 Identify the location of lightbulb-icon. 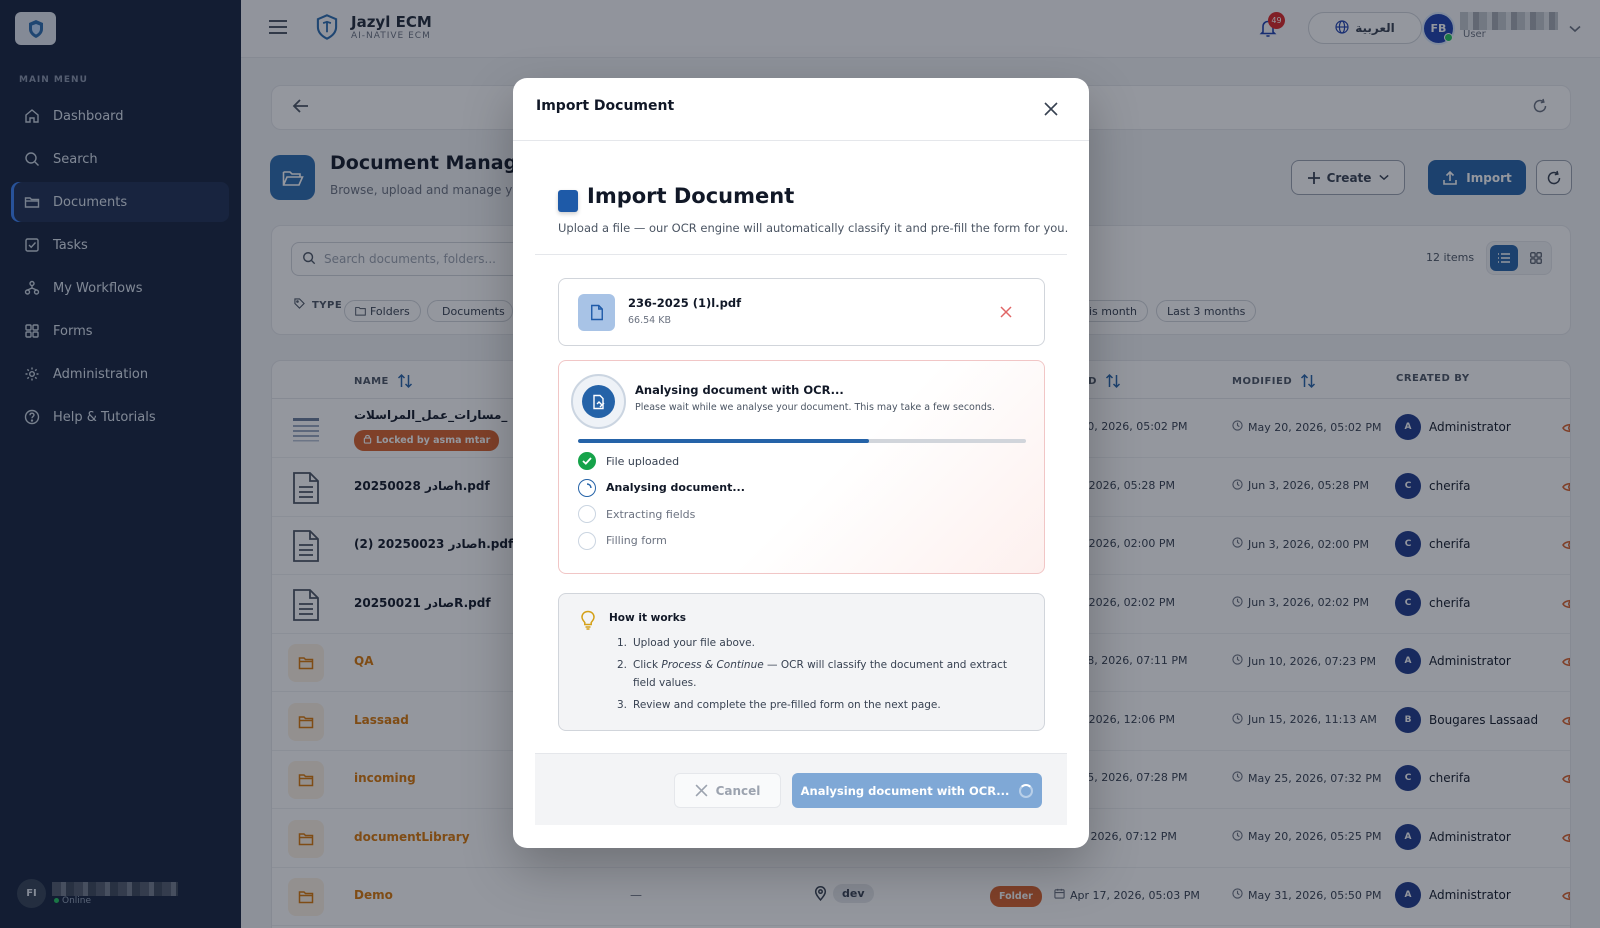
(588, 622).